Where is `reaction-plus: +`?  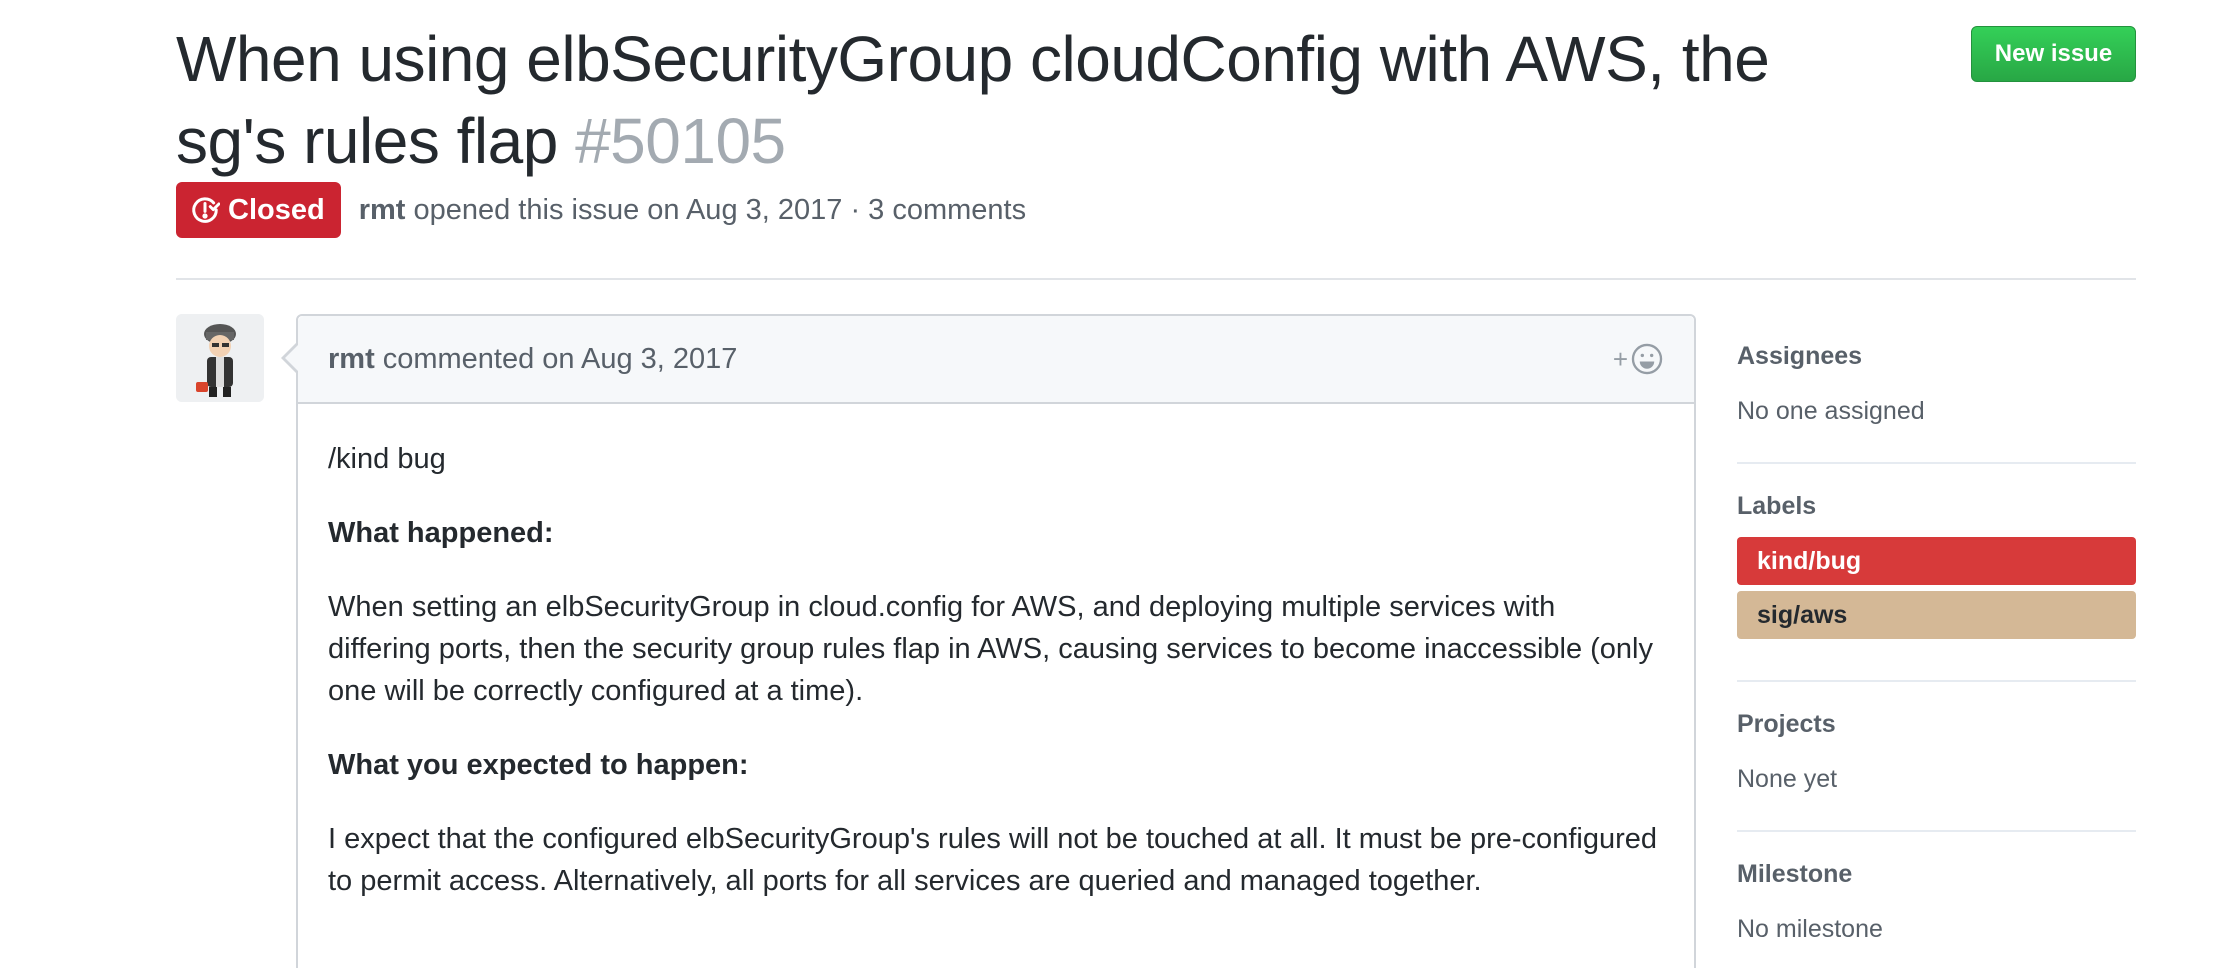 reaction-plus: + is located at coordinates (1620, 358).